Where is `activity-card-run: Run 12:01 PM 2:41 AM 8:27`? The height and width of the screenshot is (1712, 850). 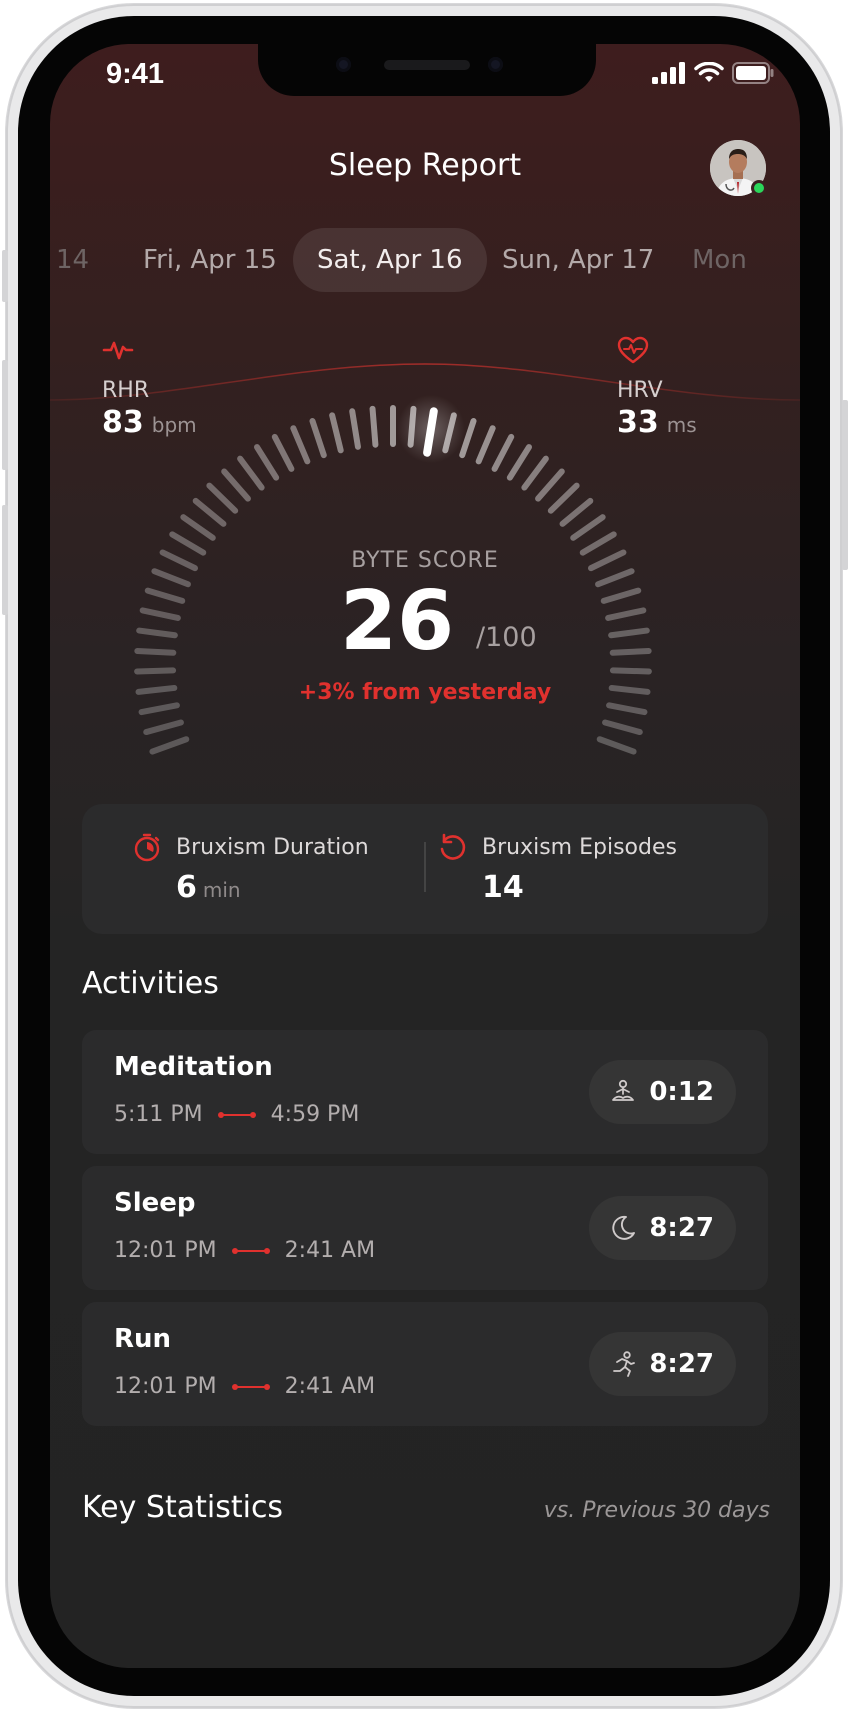 activity-card-run: Run 12:01 PM 2:41 AM 8:27 is located at coordinates (425, 1364).